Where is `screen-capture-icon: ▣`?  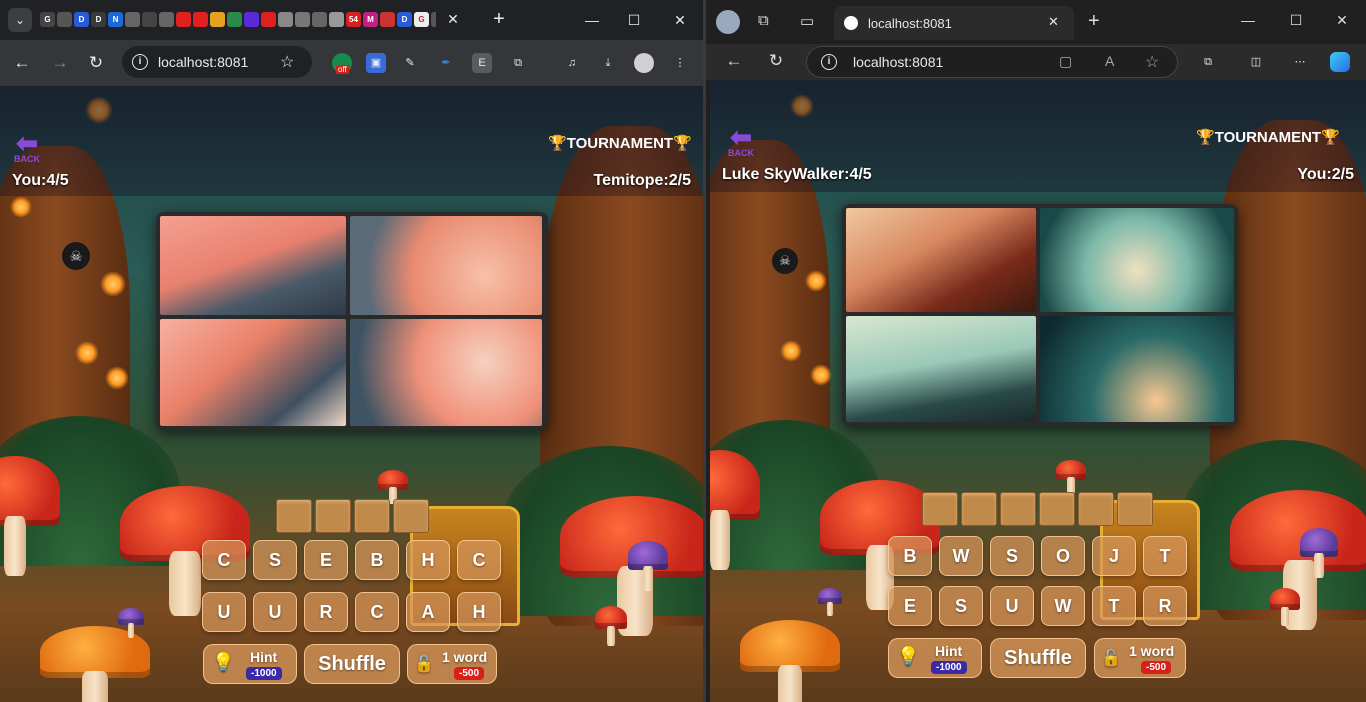
screen-capture-icon: ▣ is located at coordinates (376, 63).